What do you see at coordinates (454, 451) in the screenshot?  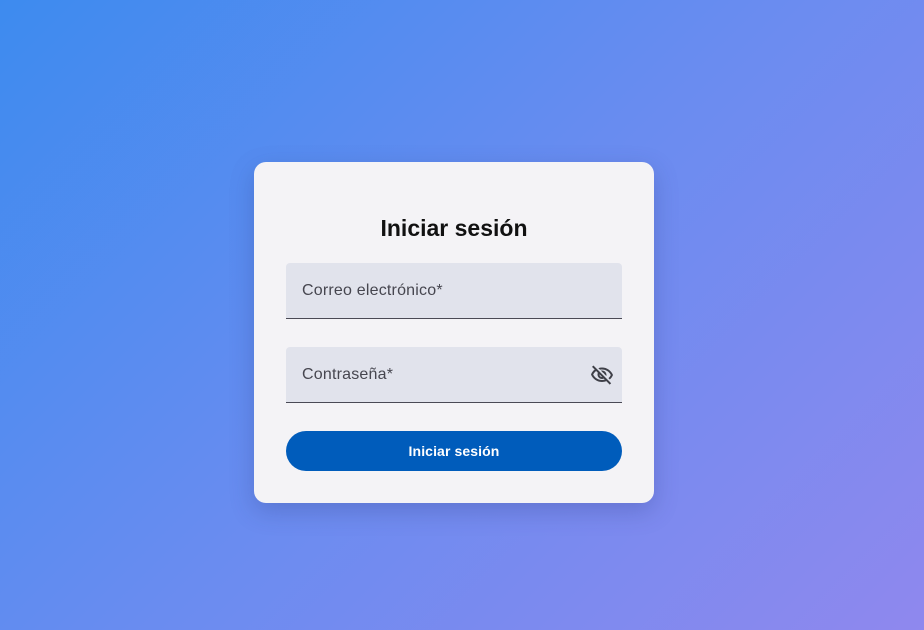 I see `login-submit-button: Iniciar sesión` at bounding box center [454, 451].